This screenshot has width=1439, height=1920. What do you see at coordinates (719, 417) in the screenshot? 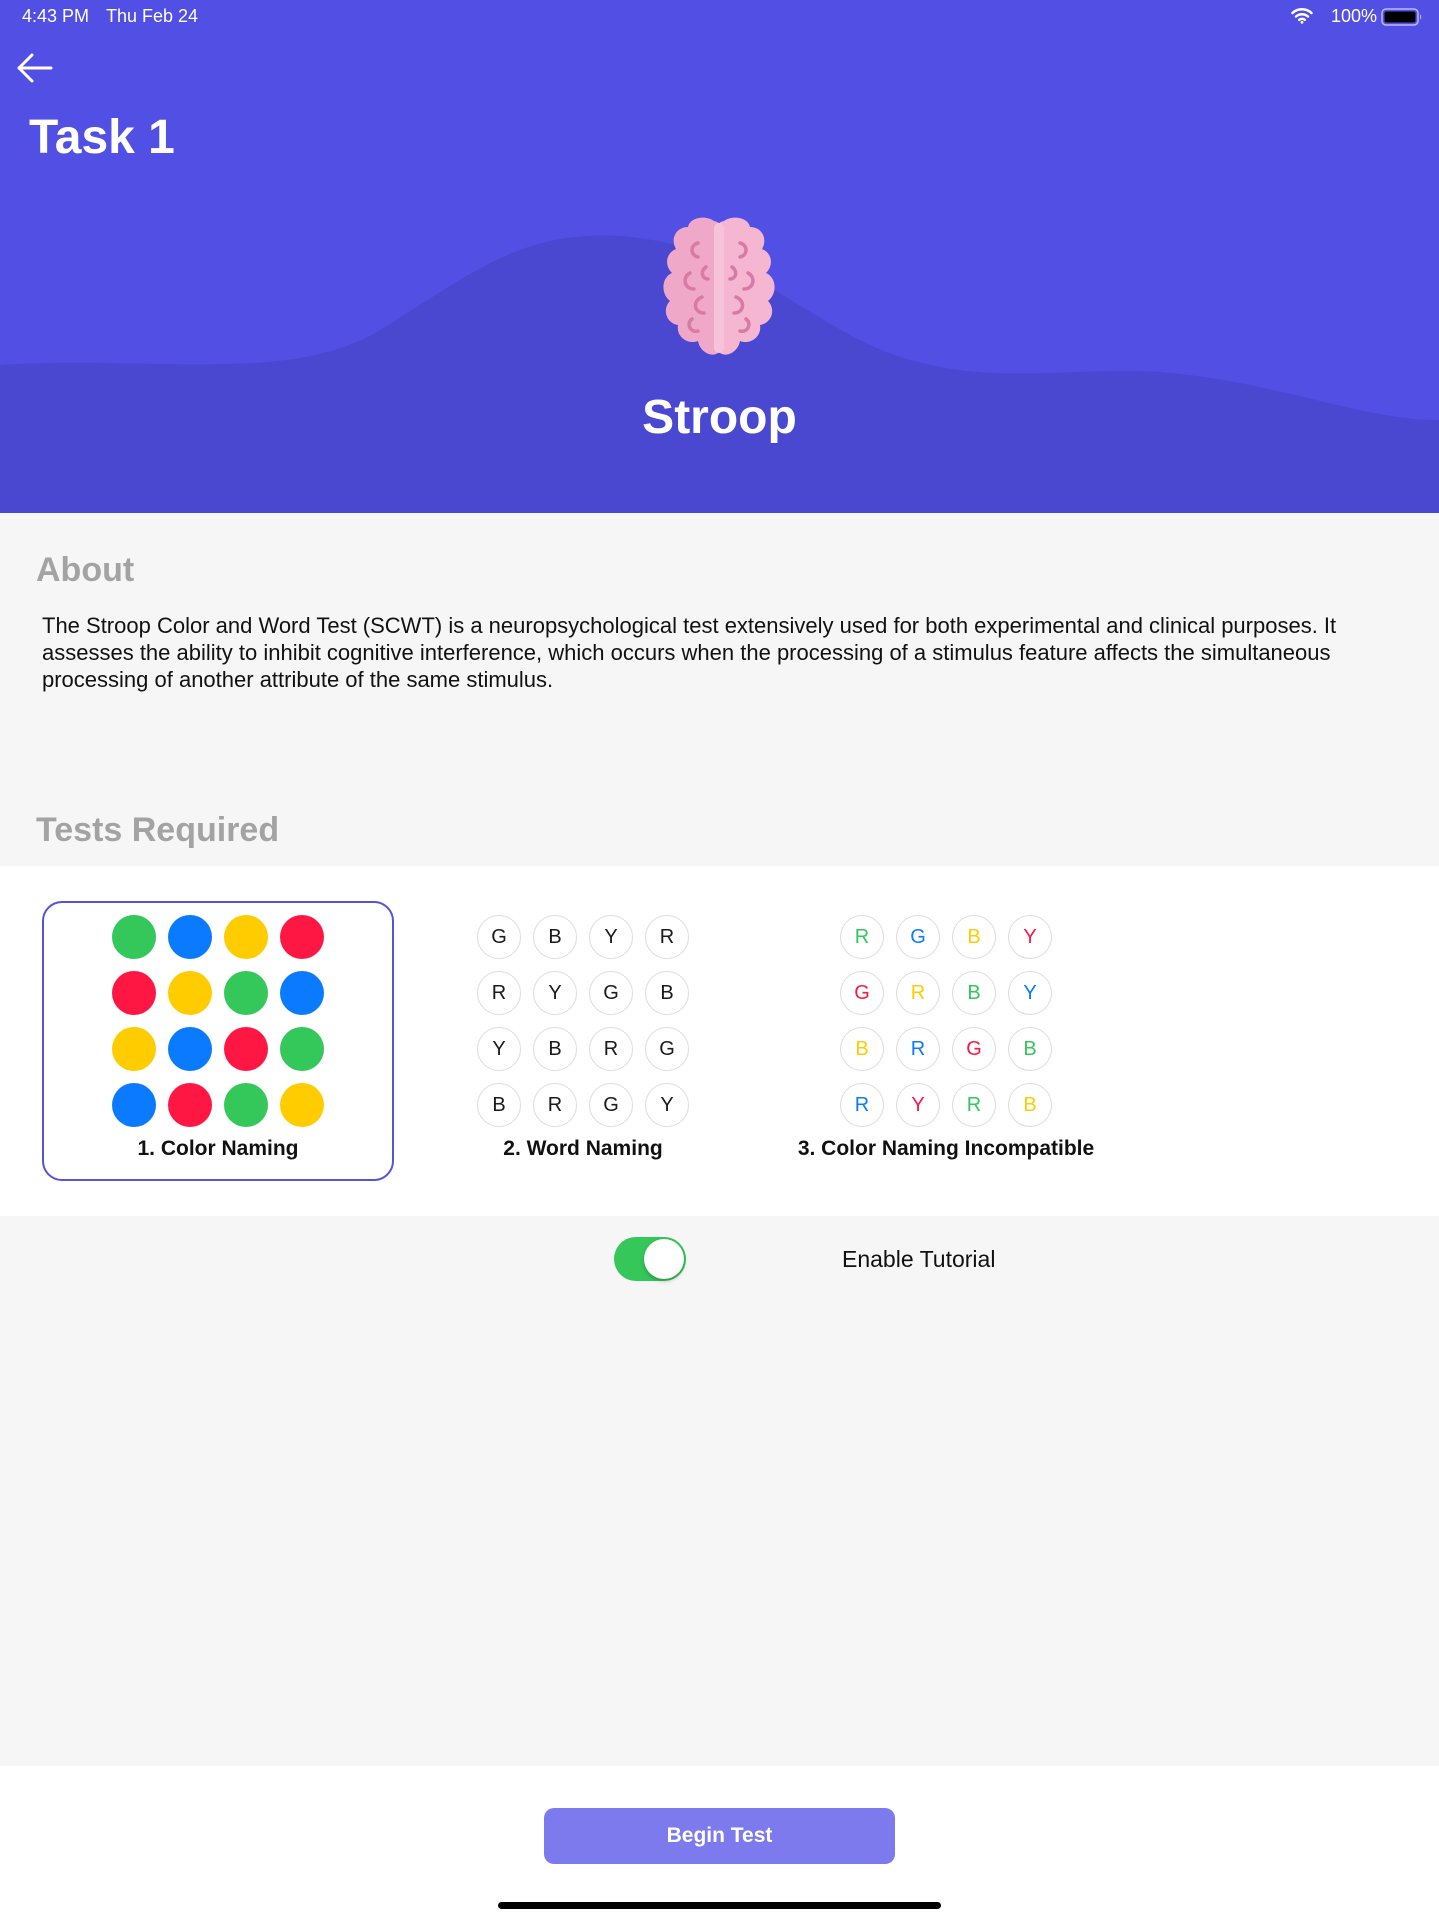
I see `test-name: Stroop` at bounding box center [719, 417].